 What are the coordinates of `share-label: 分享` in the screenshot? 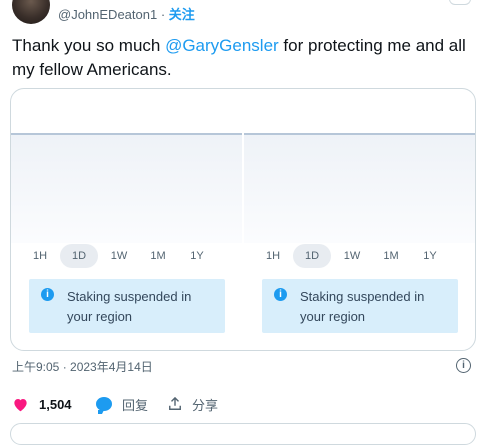 It's located at (205, 405).